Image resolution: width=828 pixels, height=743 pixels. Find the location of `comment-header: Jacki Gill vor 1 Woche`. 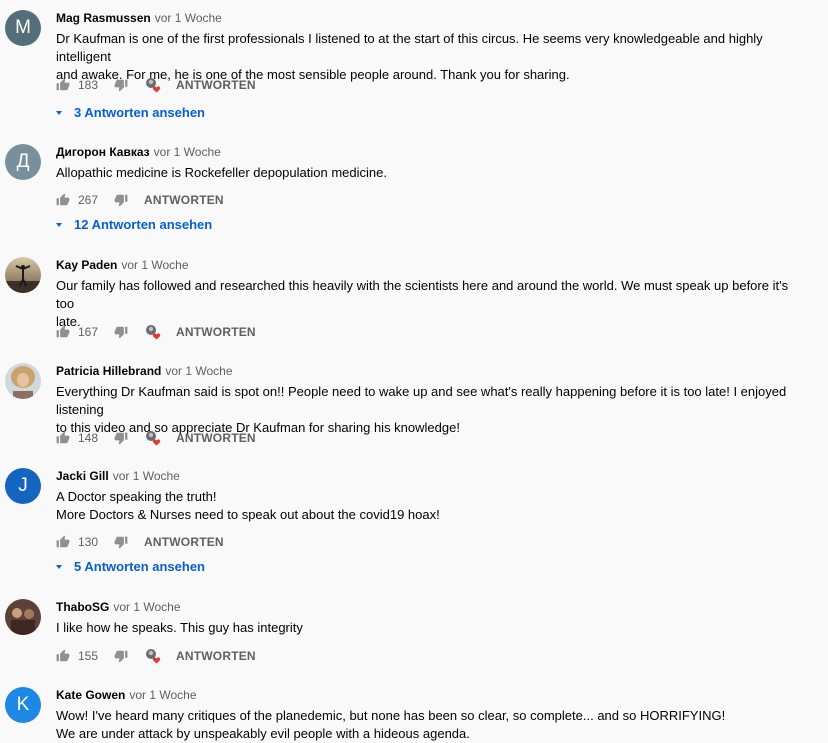

comment-header: Jacki Gill vor 1 Woche is located at coordinates (118, 476).